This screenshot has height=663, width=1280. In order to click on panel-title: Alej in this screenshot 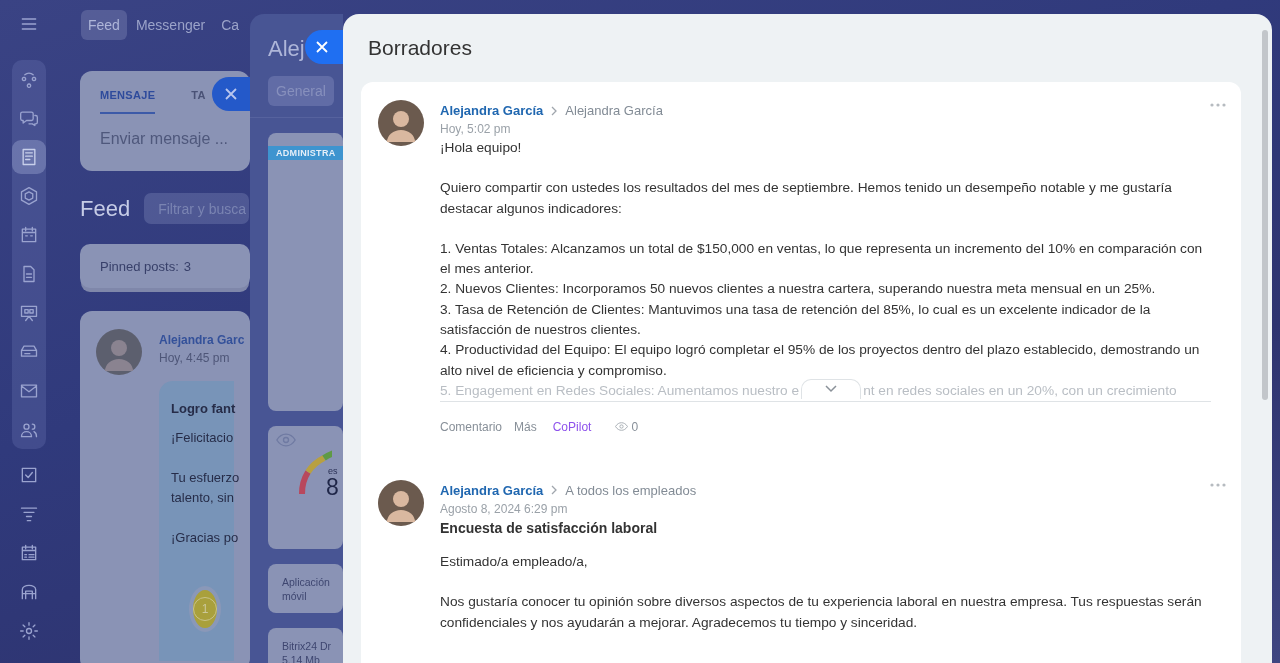, I will do `click(286, 49)`.